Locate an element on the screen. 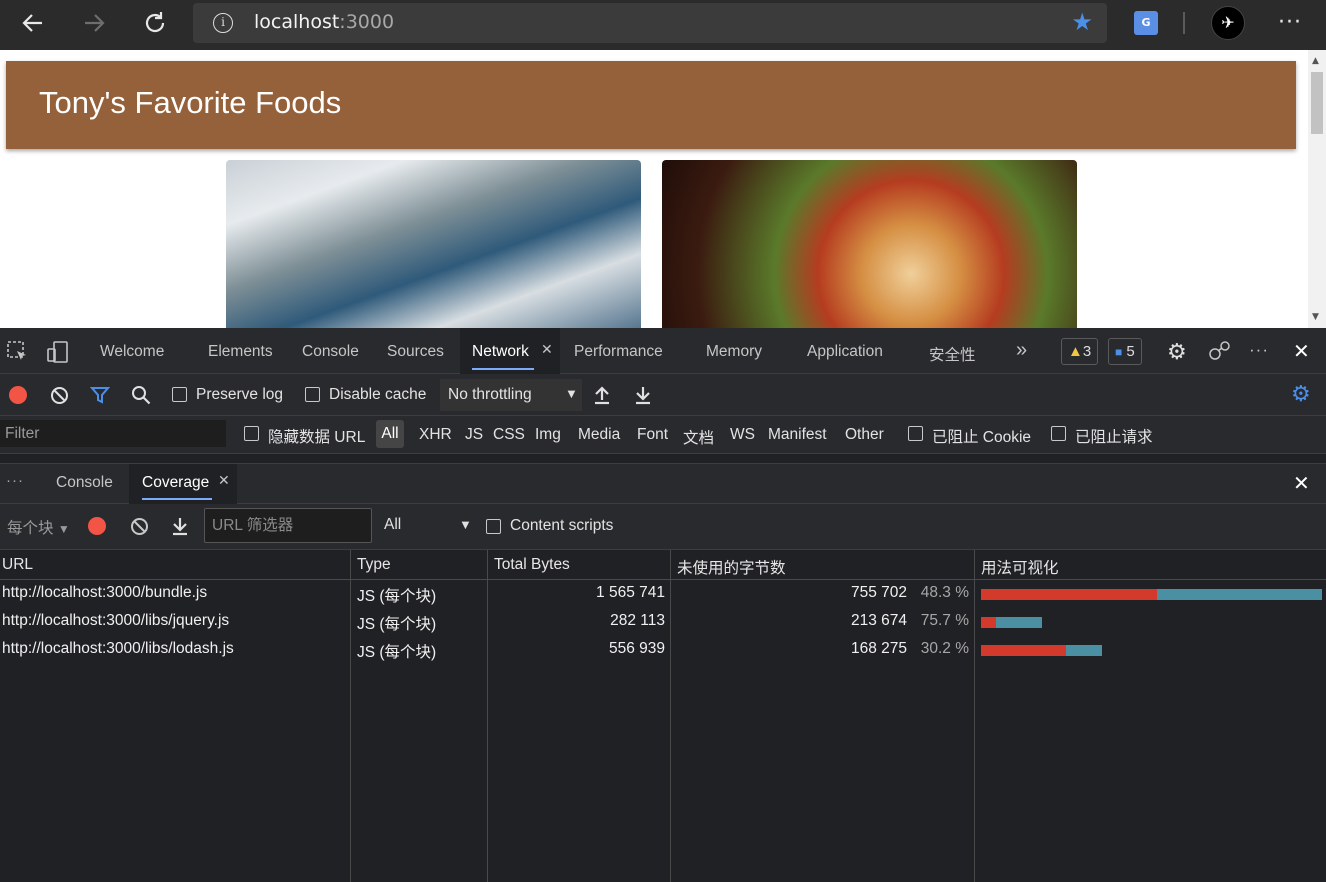 The height and width of the screenshot is (882, 1326). tab-application: Application is located at coordinates (845, 352).